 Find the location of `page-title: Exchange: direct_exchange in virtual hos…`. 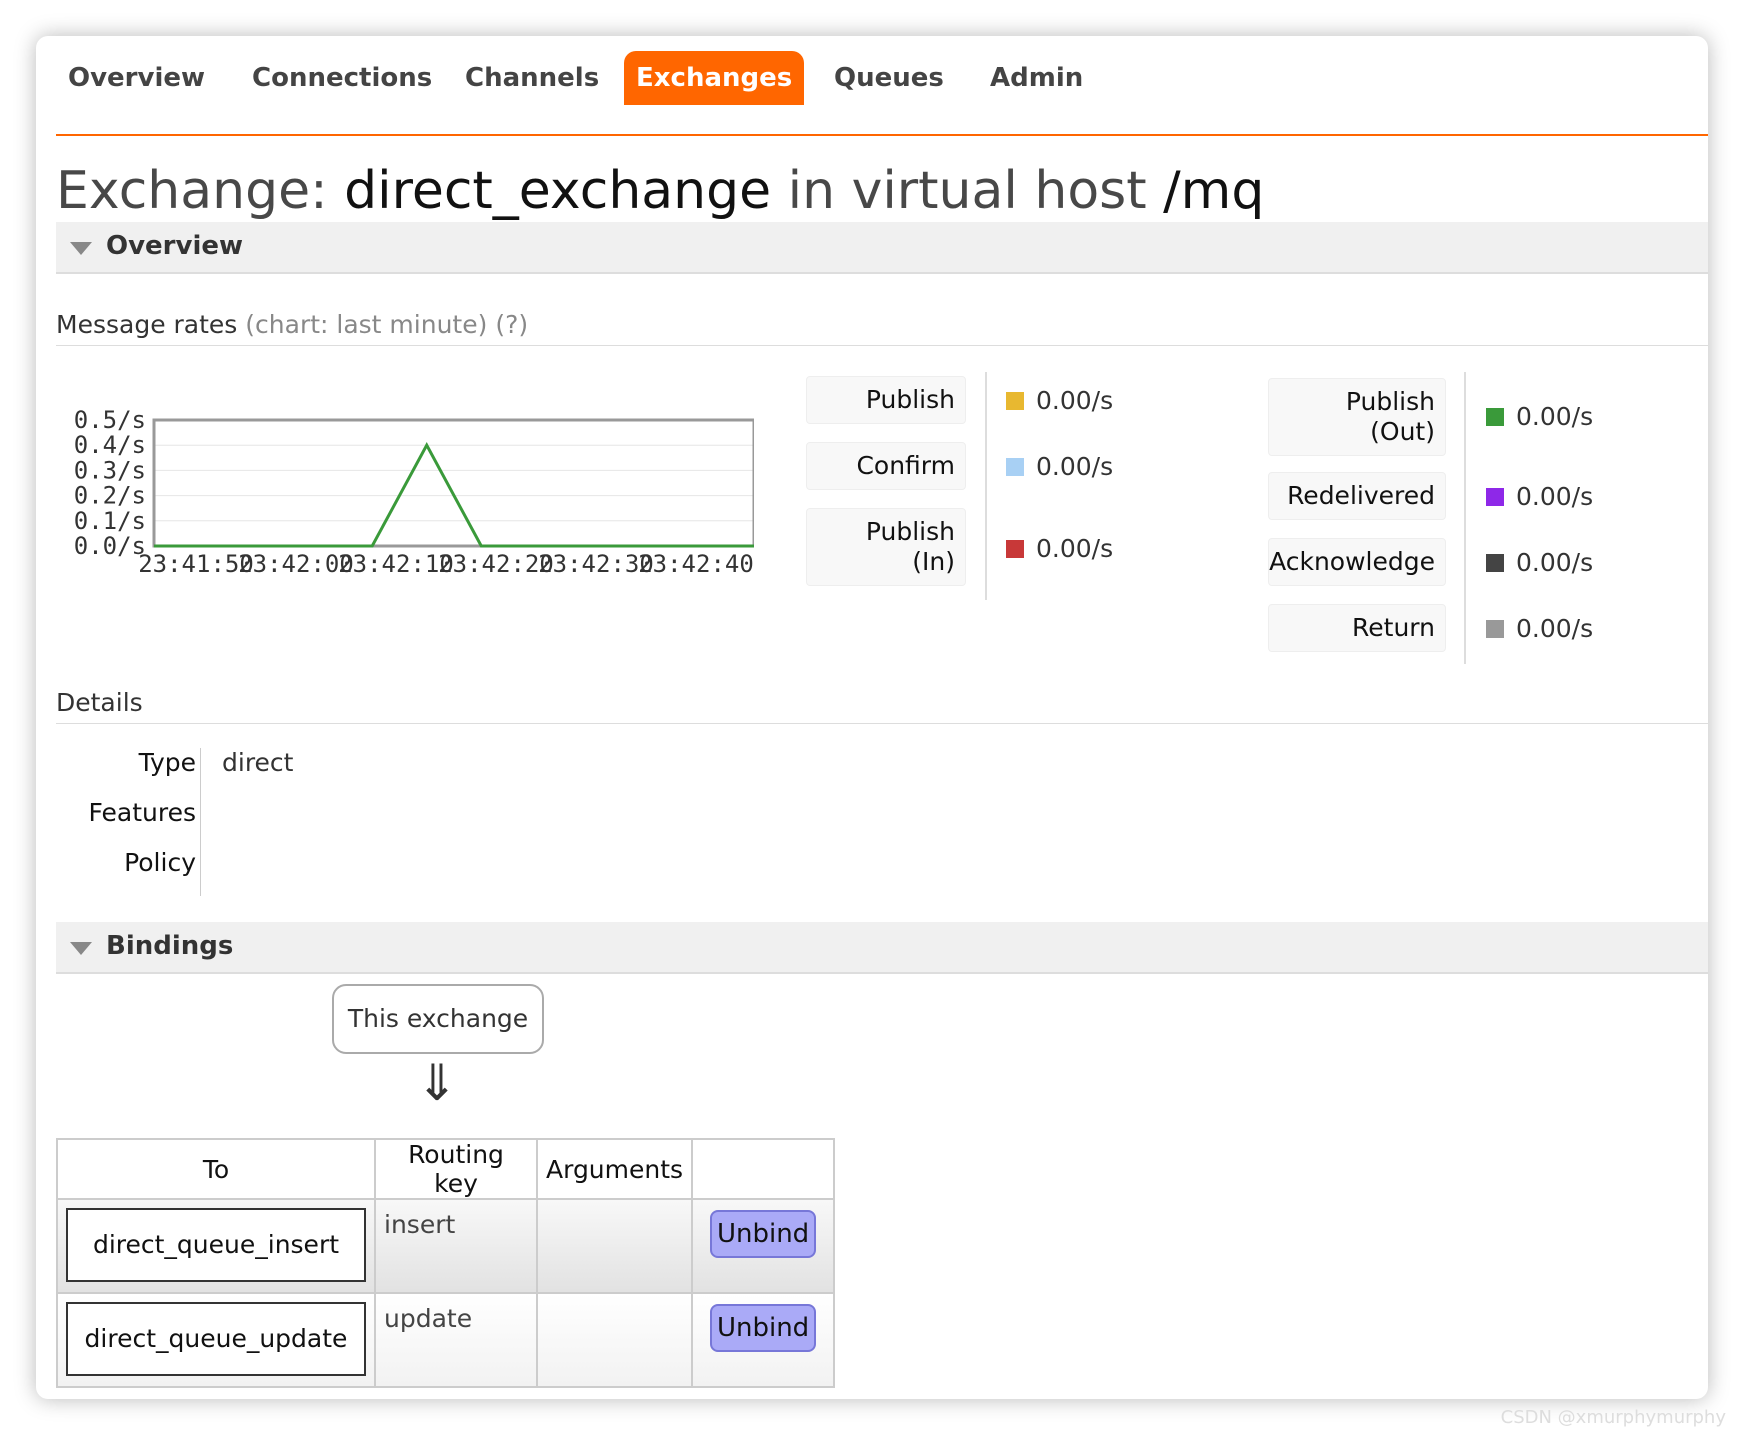

page-title: Exchange: direct_exchange in virtual hos… is located at coordinates (660, 191).